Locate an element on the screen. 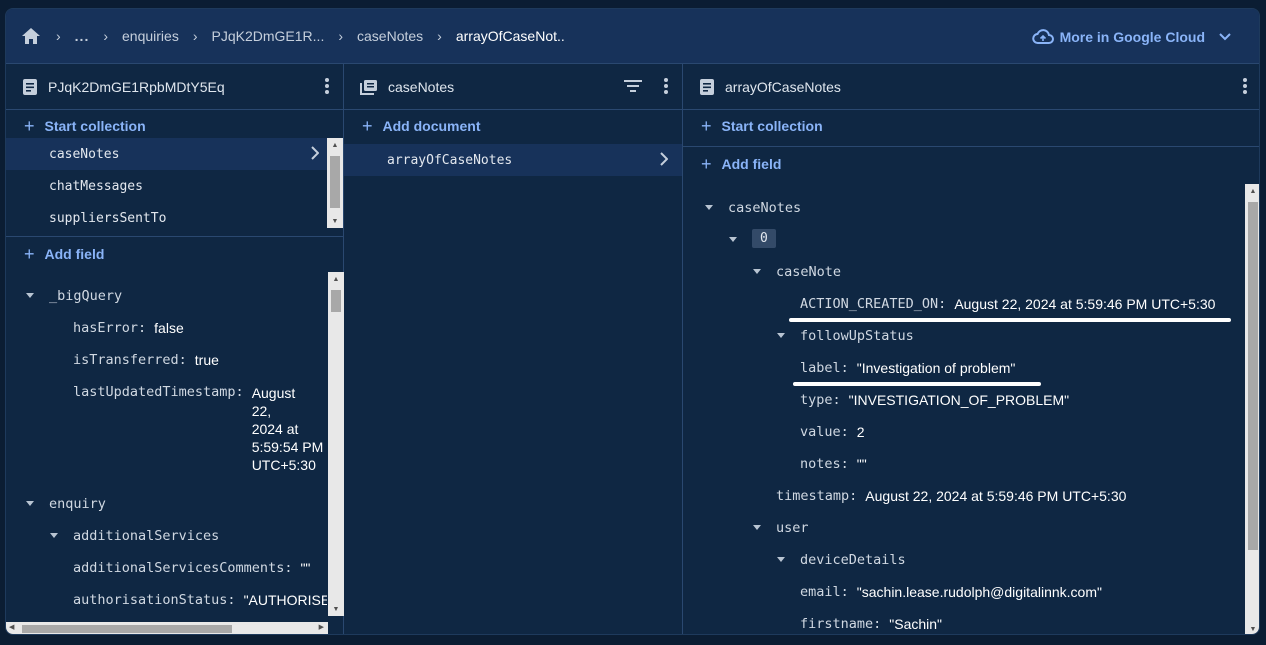 The image size is (1266, 645). highlight-underline is located at coordinates (917, 384).